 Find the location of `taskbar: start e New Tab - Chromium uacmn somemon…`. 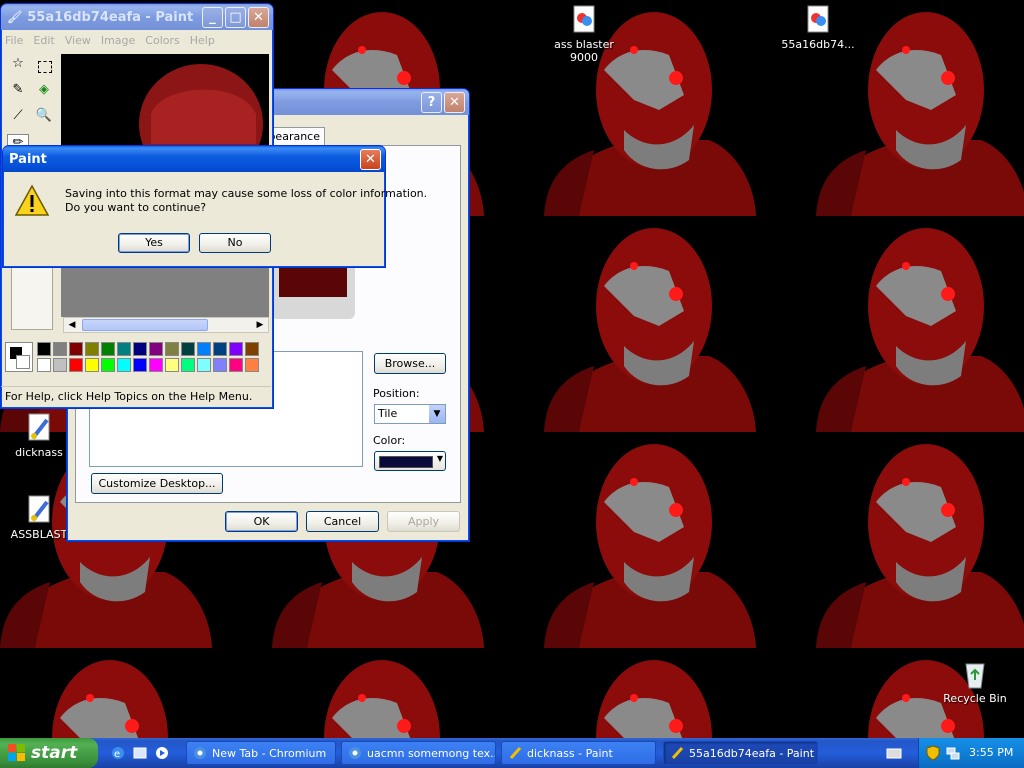

taskbar: start e New Tab - Chromium uacmn somemon… is located at coordinates (512, 753).